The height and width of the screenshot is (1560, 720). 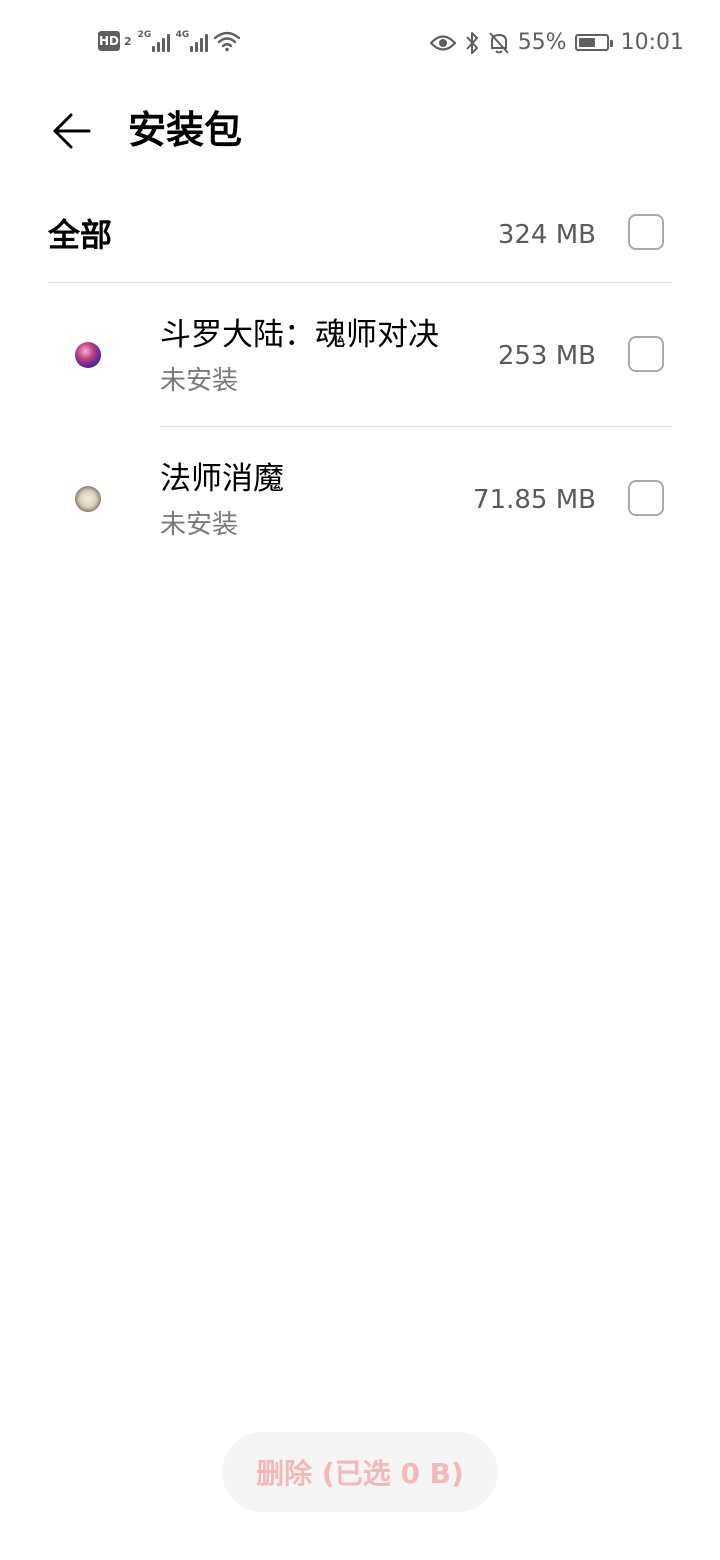 What do you see at coordinates (360, 1472) in the screenshot?
I see `delete-button: 删除 (已选 0 B)` at bounding box center [360, 1472].